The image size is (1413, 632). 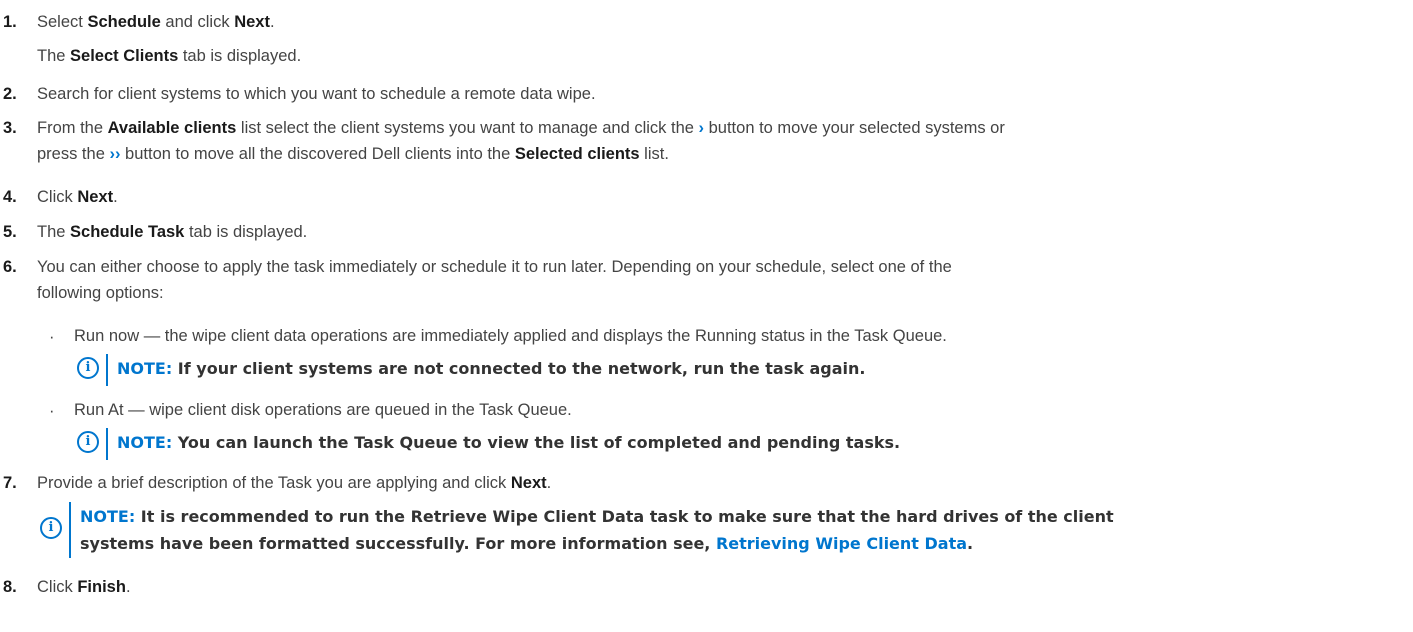 I want to click on step-number: 5., so click(x=10, y=232).